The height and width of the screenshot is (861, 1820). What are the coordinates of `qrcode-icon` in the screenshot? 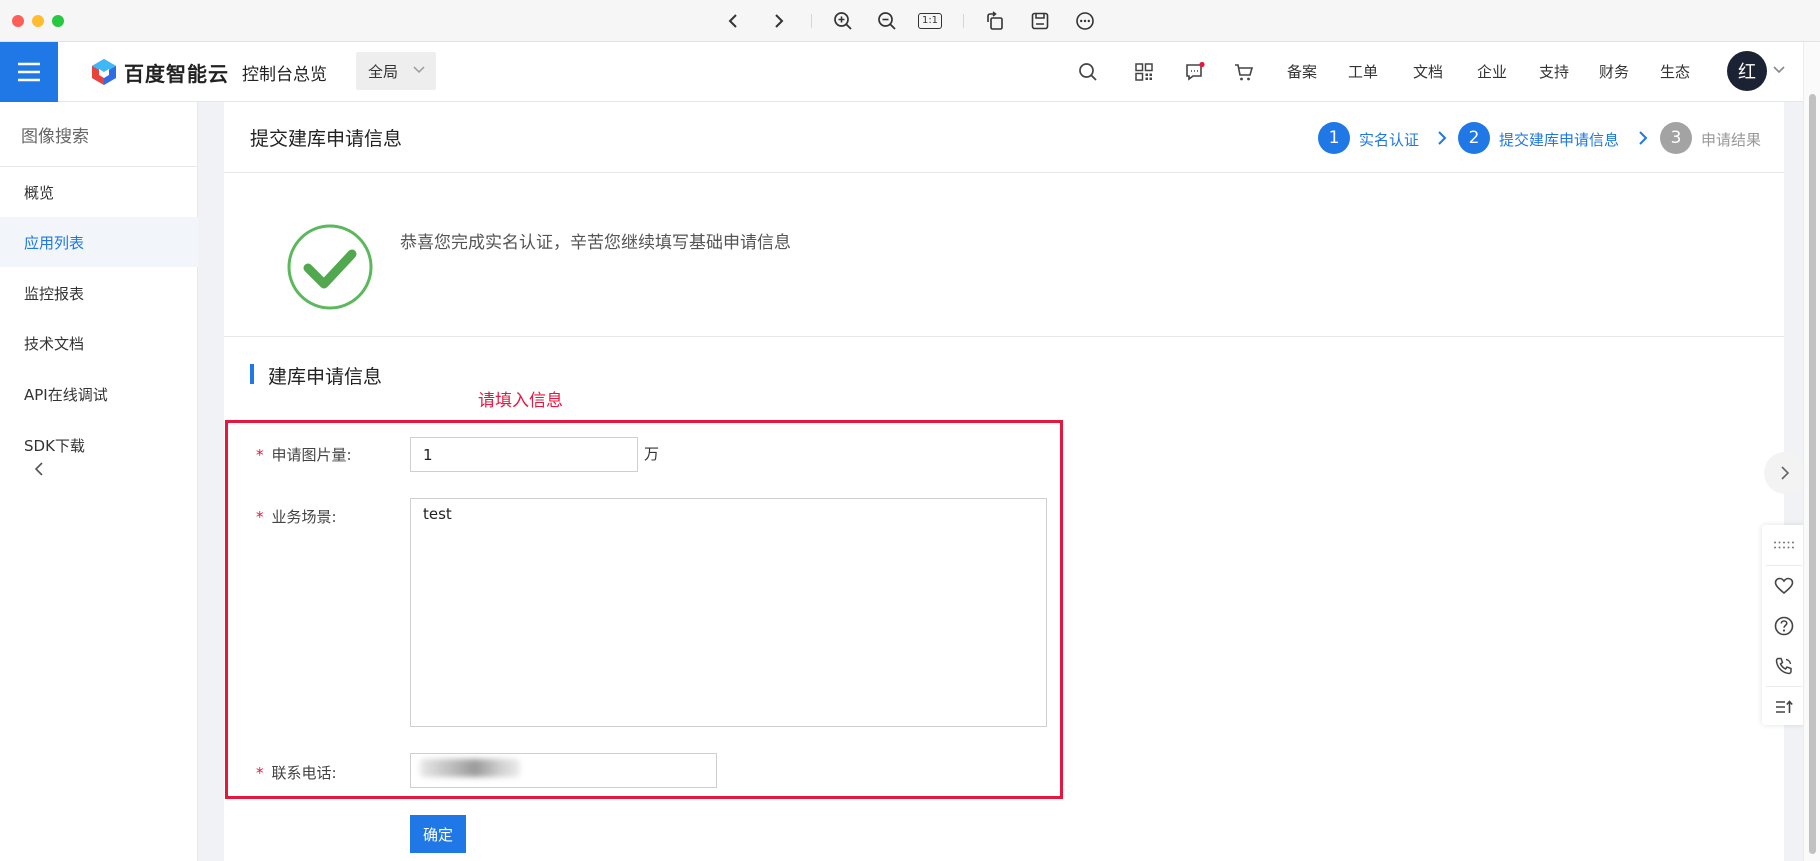 It's located at (1144, 72).